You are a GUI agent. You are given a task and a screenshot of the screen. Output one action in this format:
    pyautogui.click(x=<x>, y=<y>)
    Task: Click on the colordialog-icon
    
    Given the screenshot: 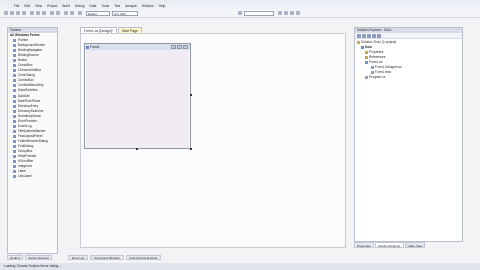 What is the action you would take?
    pyautogui.click(x=14, y=76)
    